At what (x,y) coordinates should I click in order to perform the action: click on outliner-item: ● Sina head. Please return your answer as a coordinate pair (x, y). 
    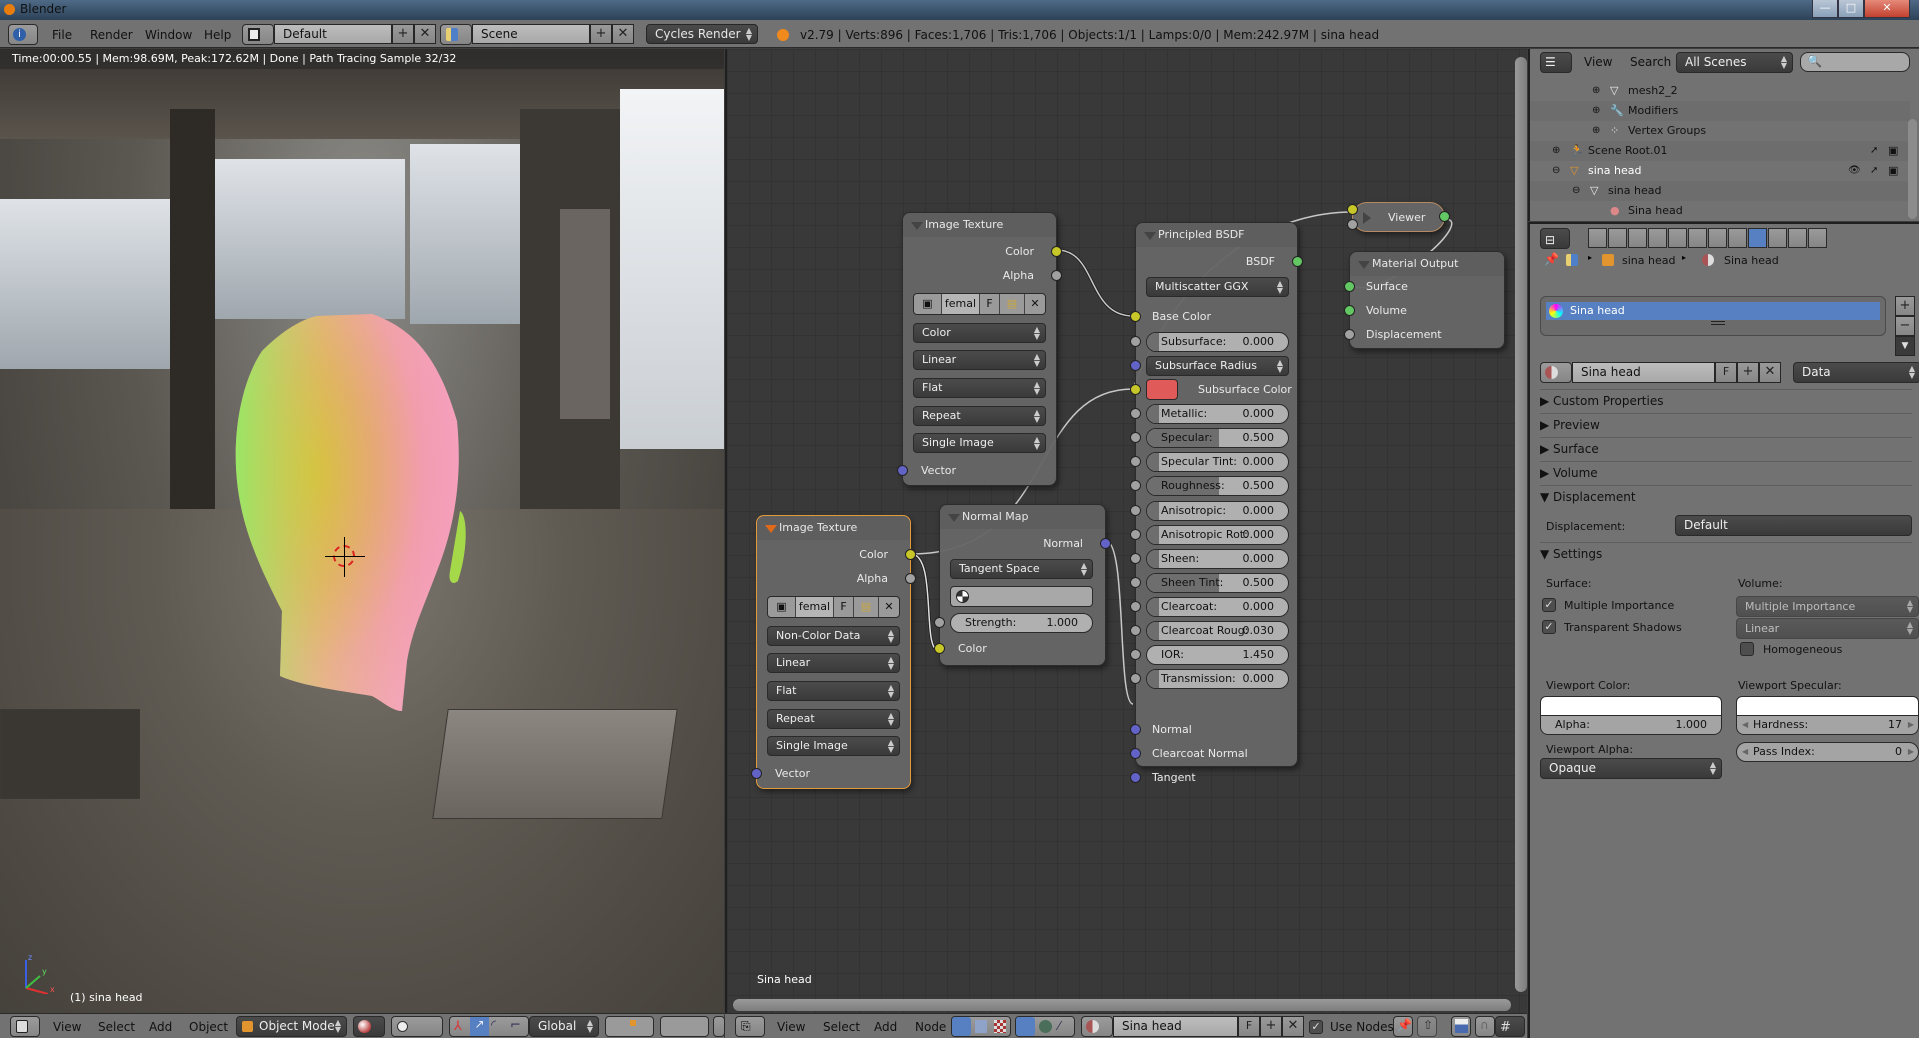
    Looking at the image, I should click on (1720, 211).